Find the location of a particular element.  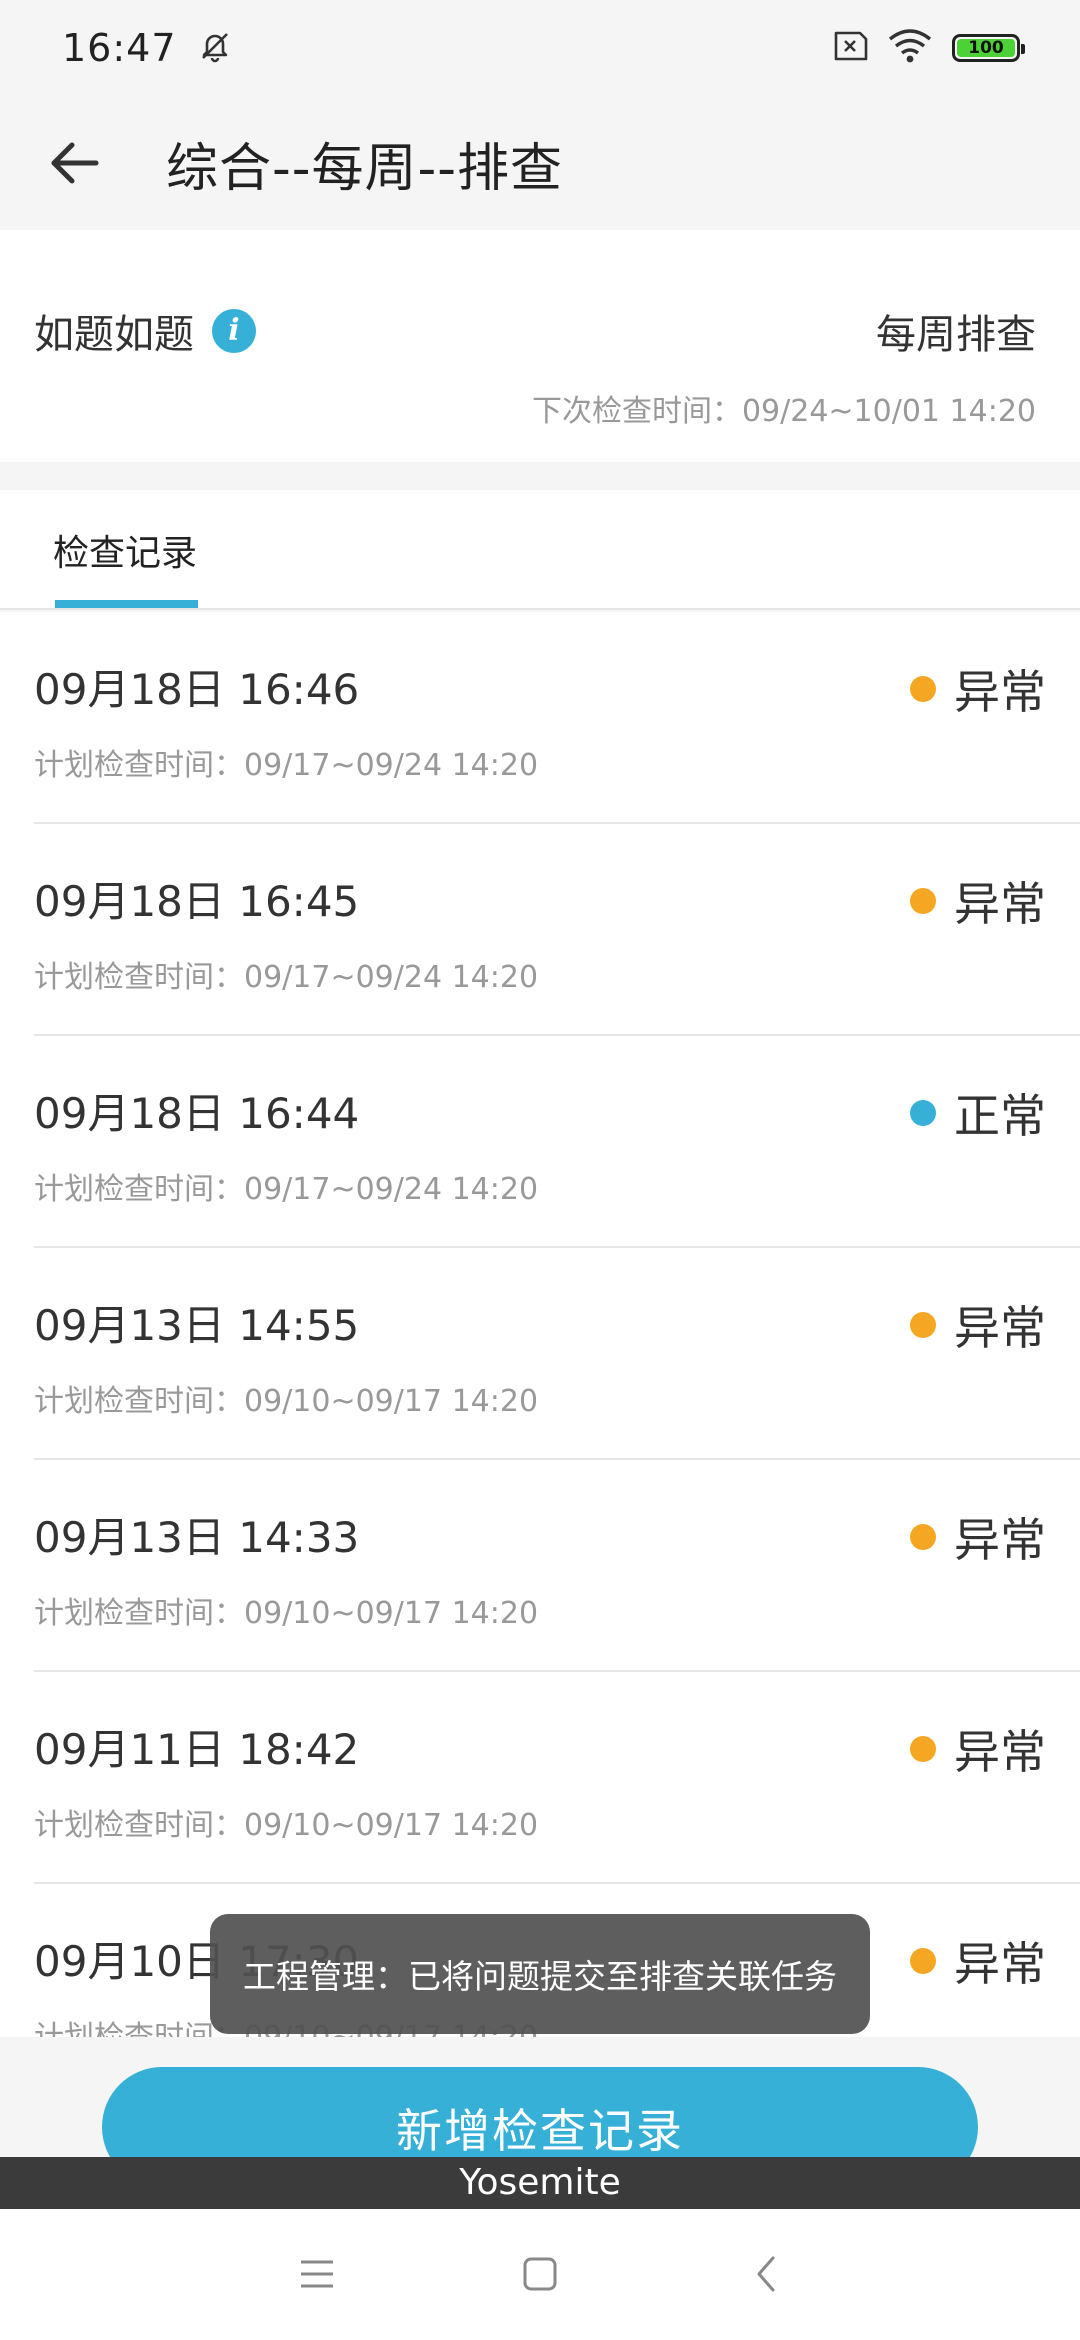

status-left: 16:47 is located at coordinates (147, 48).